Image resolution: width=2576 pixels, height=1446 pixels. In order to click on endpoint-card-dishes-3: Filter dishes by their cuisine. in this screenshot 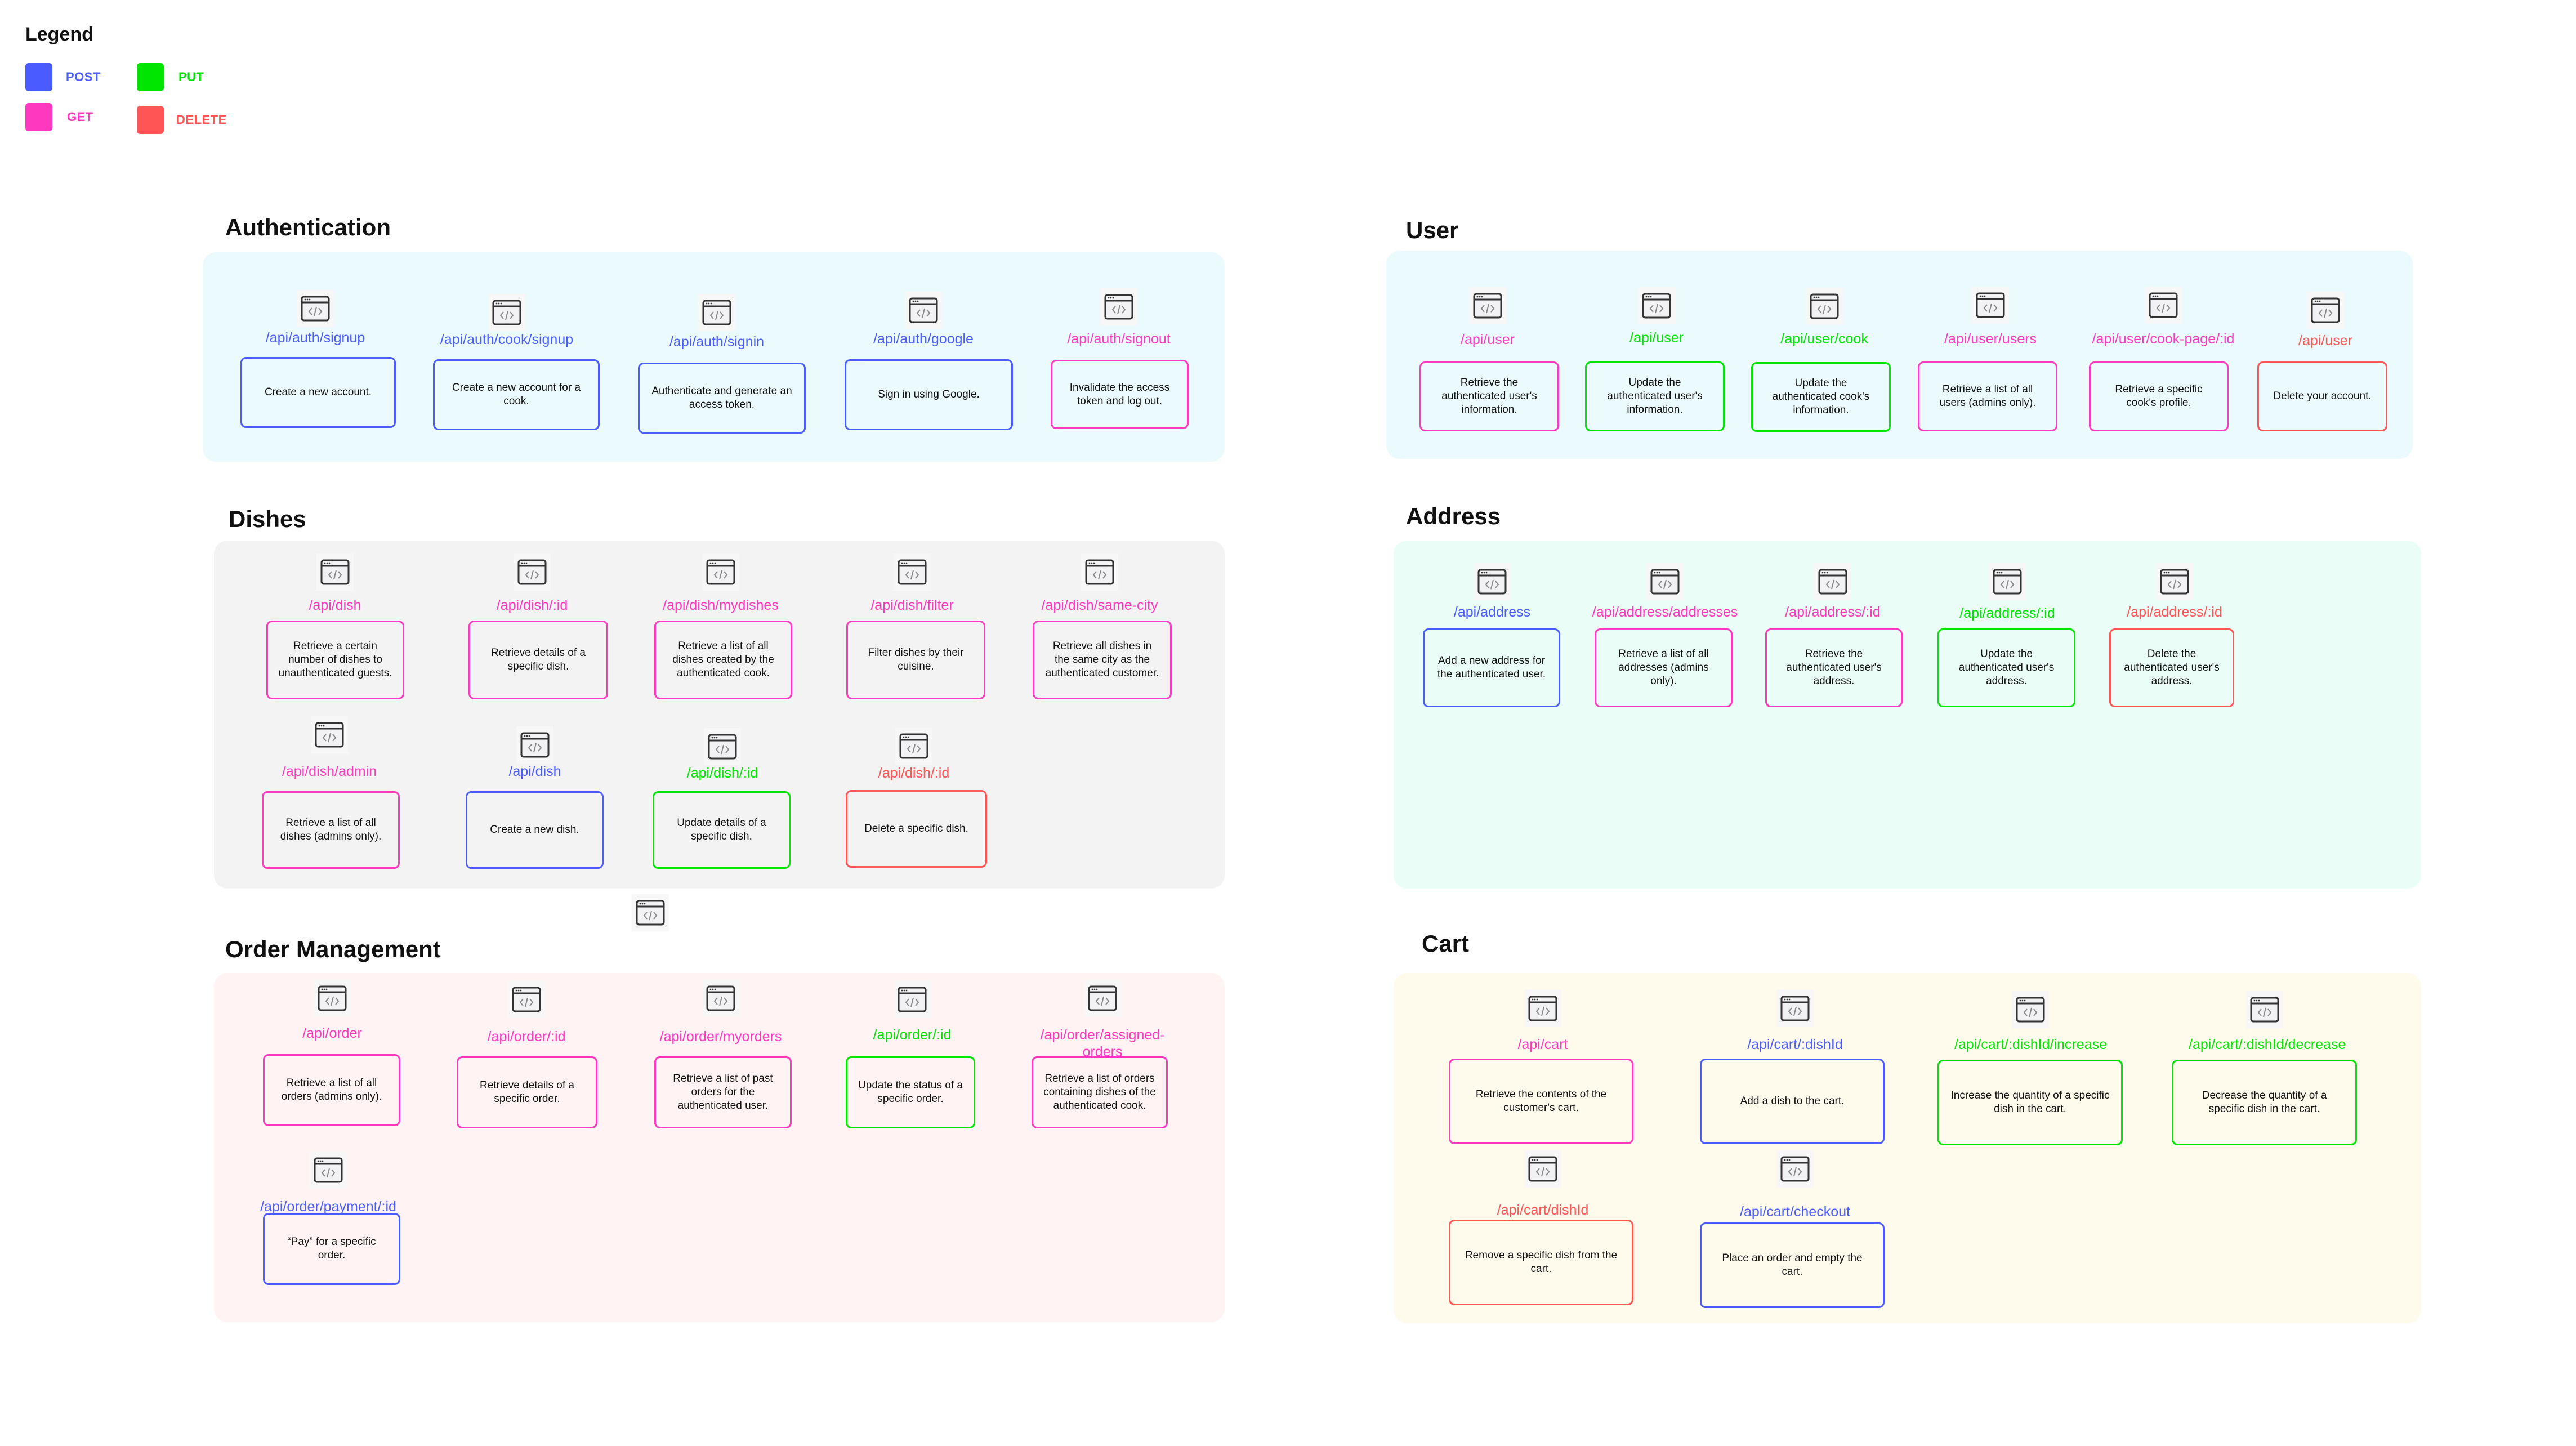, I will do `click(915, 660)`.